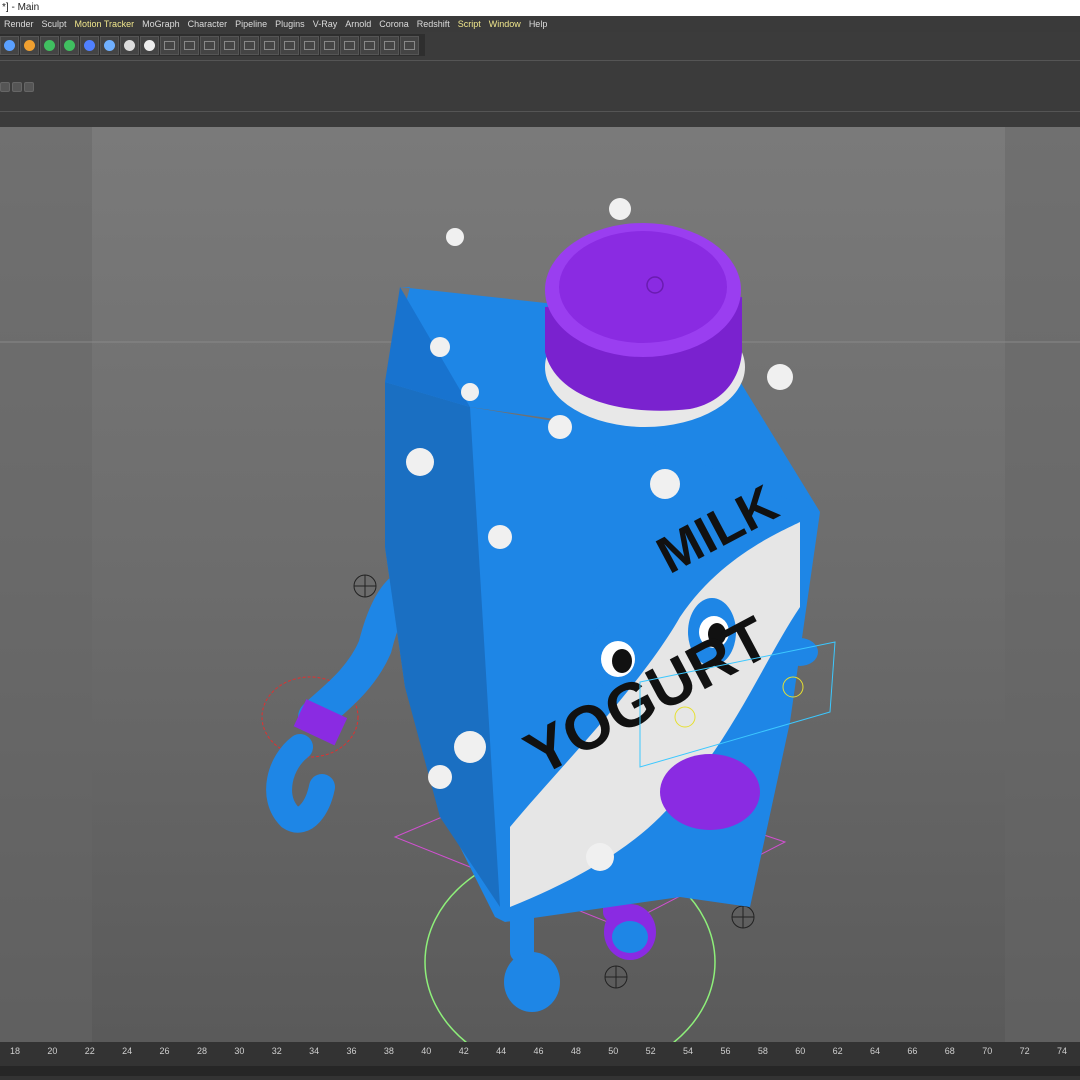 This screenshot has width=1080, height=1080. I want to click on timeline-tick-label: 56, so click(725, 1051).